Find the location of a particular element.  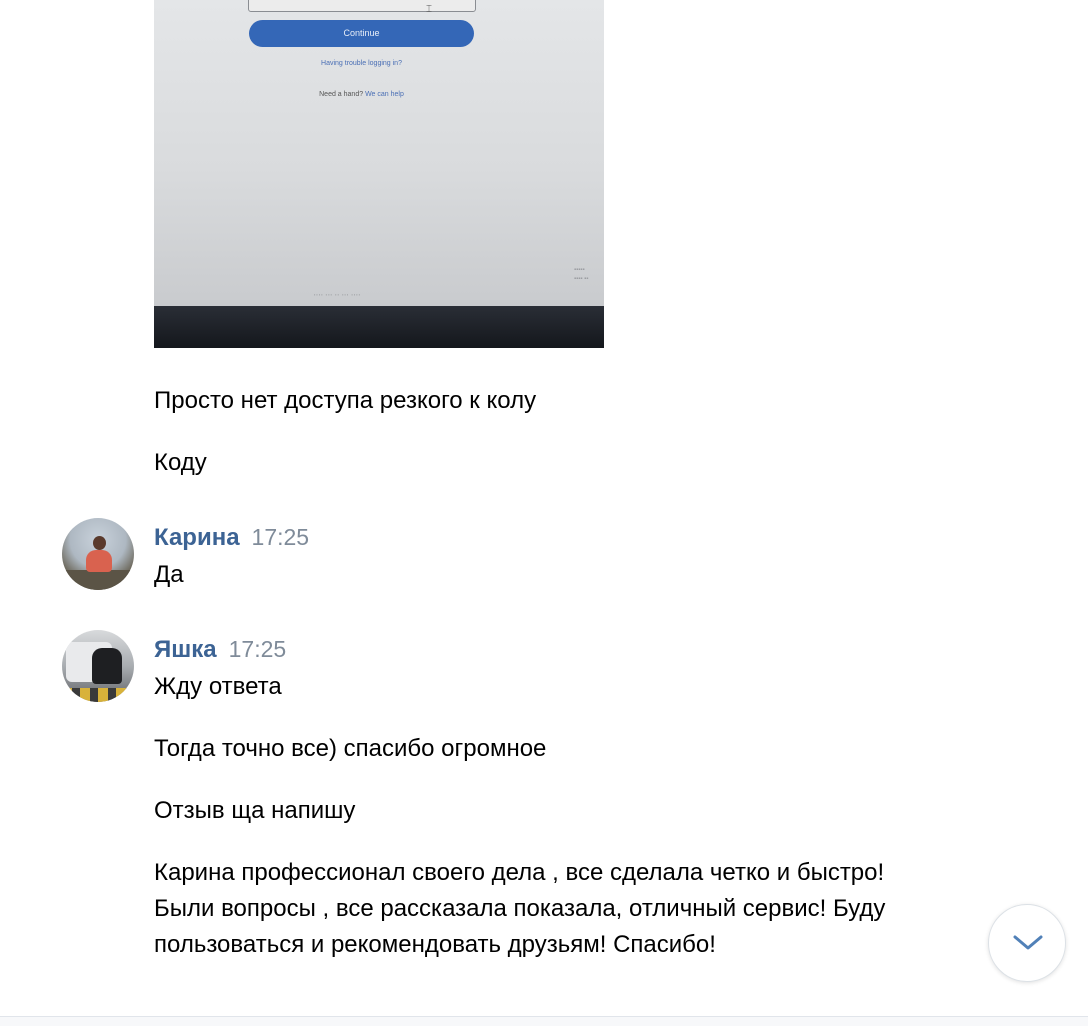

message-text: Коду is located at coordinates (180, 462).